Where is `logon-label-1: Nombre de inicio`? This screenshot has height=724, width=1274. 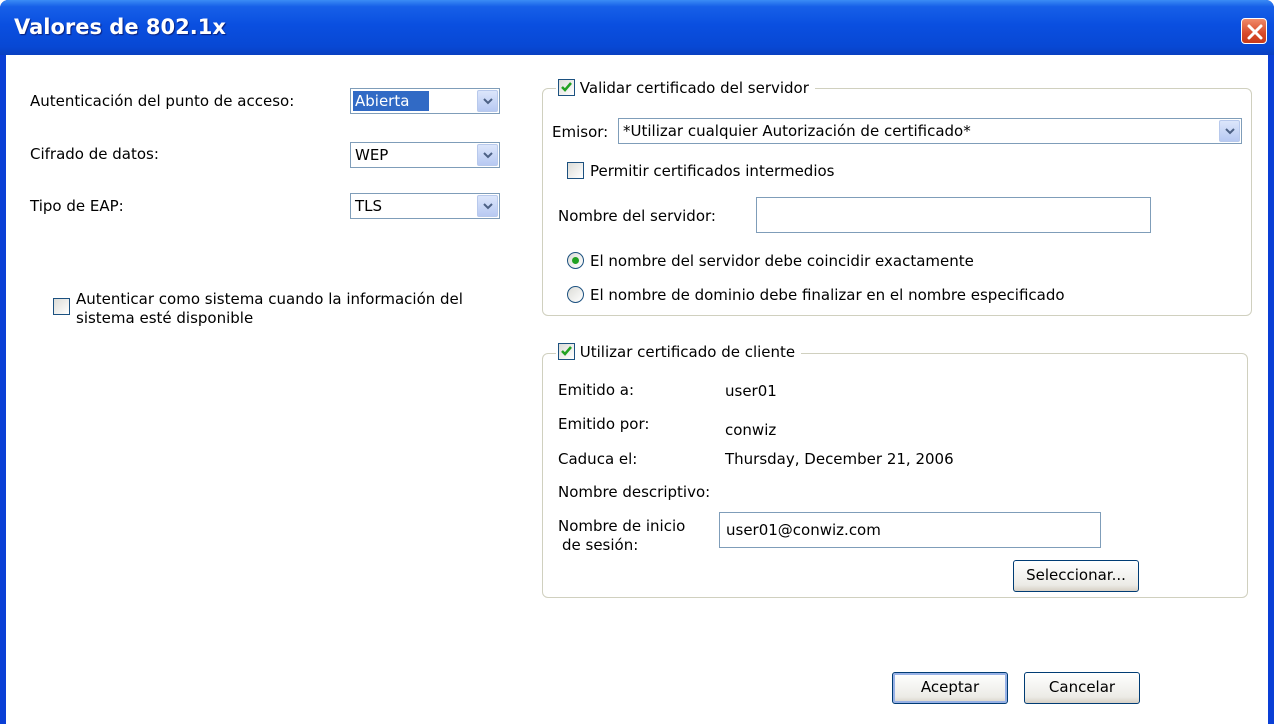
logon-label-1: Nombre de inicio is located at coordinates (622, 526).